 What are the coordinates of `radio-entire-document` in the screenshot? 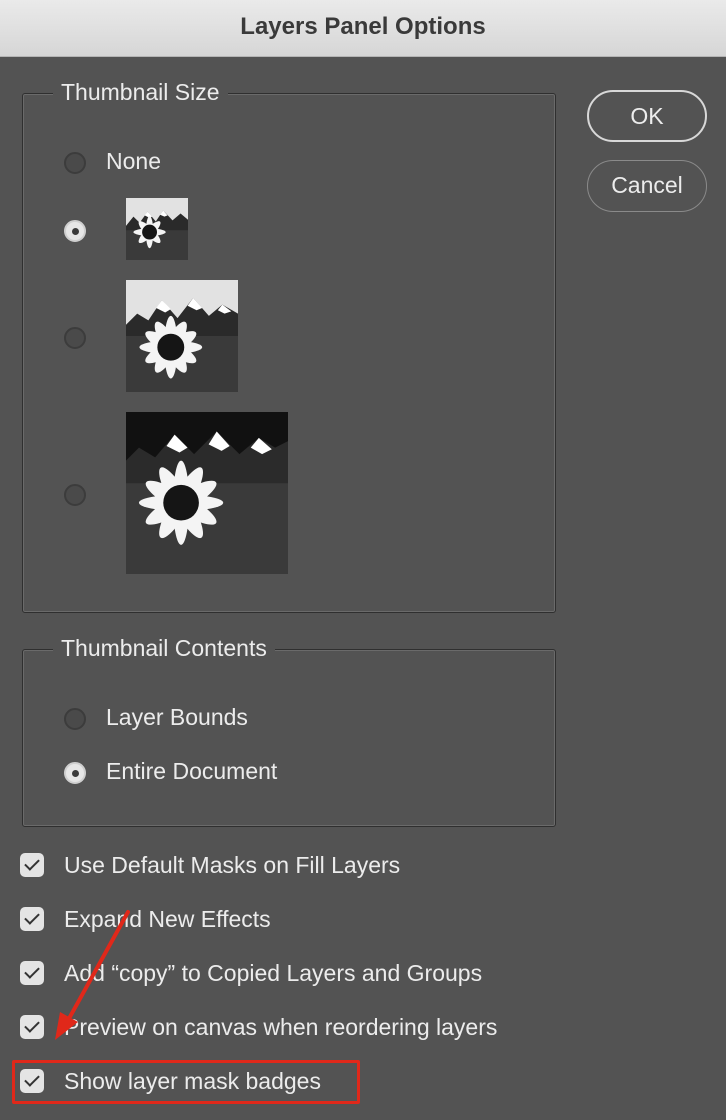 It's located at (75, 773).